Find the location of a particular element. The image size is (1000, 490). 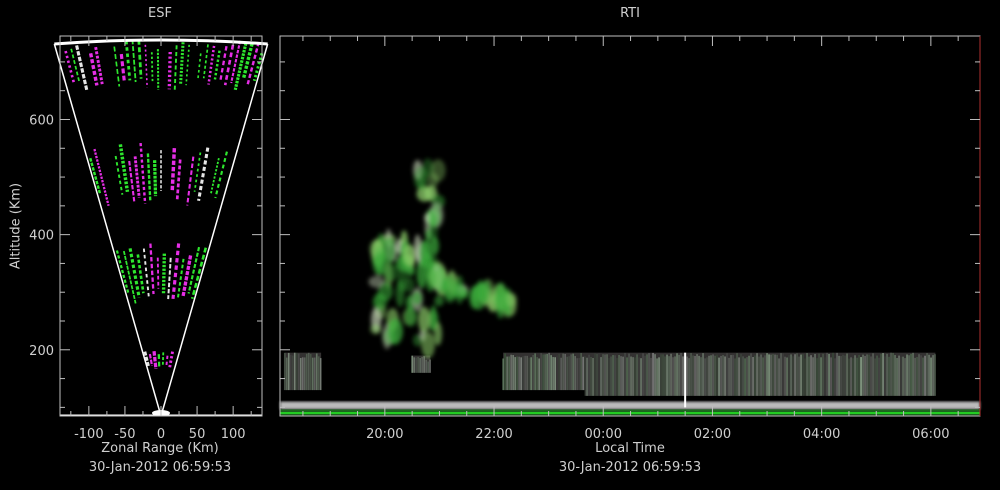

esf-x-tick-label: 0 is located at coordinates (161, 434).